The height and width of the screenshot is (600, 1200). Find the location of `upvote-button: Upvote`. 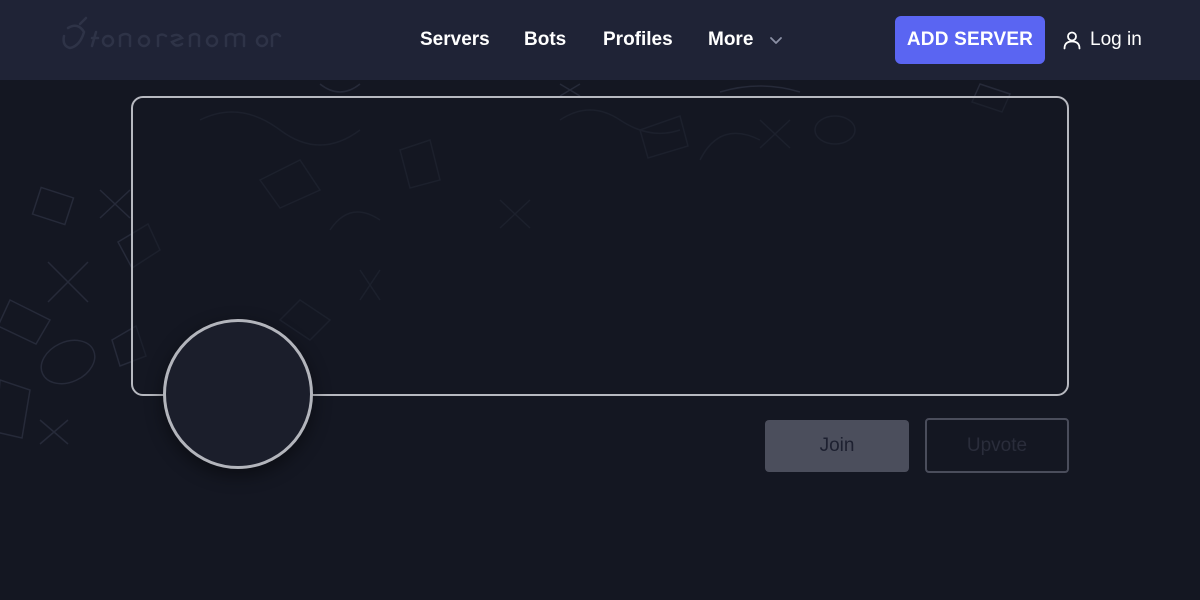

upvote-button: Upvote is located at coordinates (997, 445).